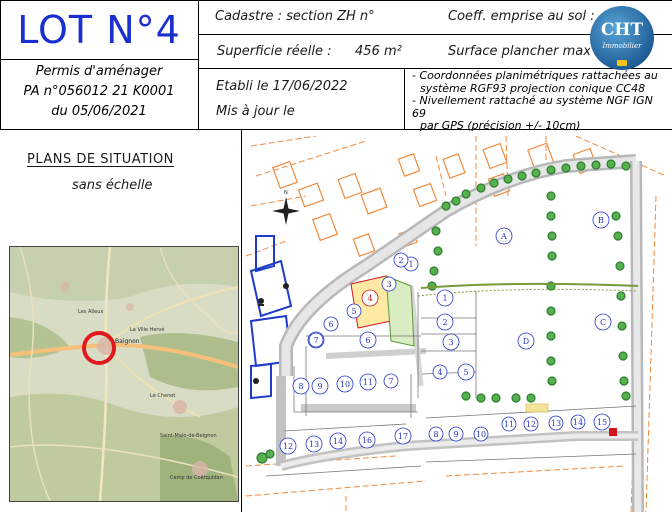 The height and width of the screenshot is (512, 672). I want to click on map-label: Saint-Malo-de-Beignon, so click(188, 436).